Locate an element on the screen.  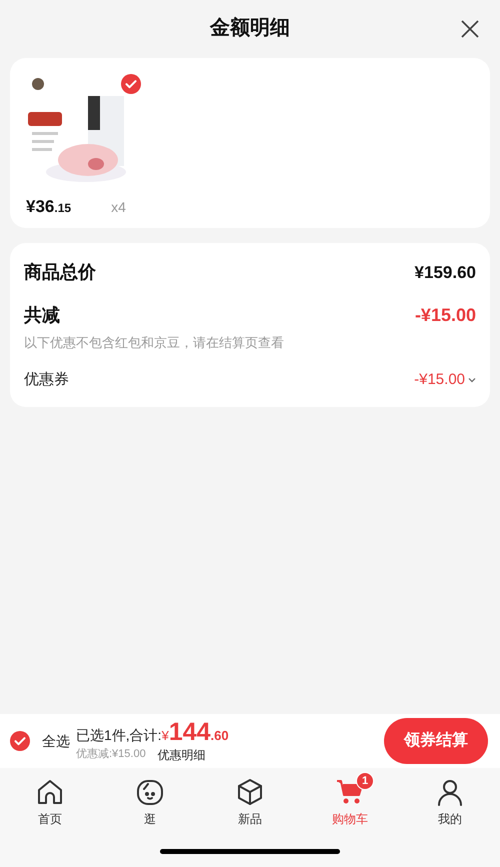
discount-label: 共减 is located at coordinates (42, 315).